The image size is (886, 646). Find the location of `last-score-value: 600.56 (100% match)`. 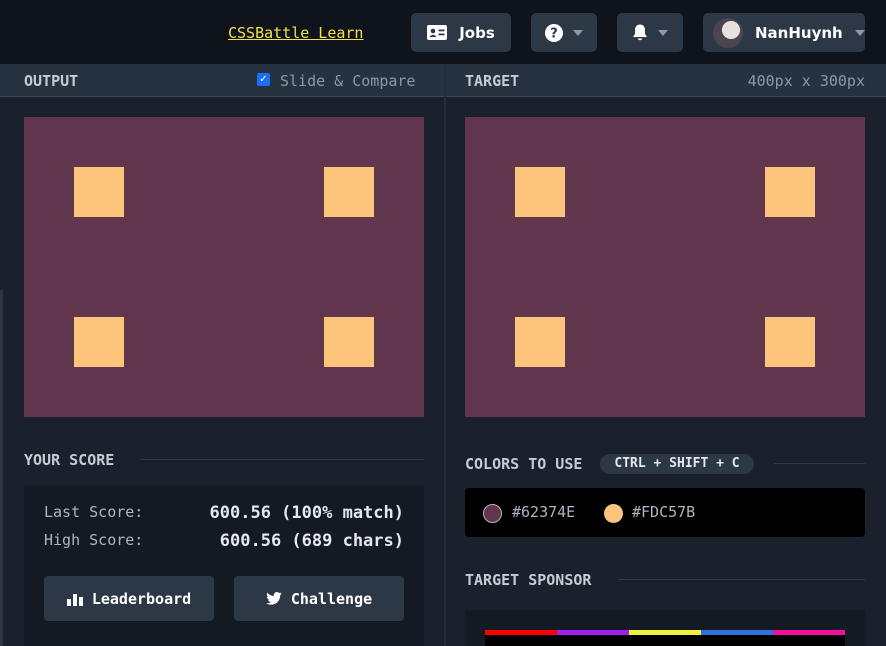

last-score-value: 600.56 (100% match) is located at coordinates (306, 513).